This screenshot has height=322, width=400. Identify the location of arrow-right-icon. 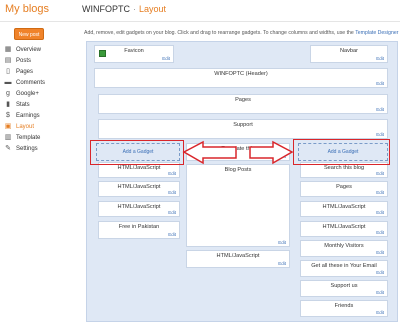
(271, 152).